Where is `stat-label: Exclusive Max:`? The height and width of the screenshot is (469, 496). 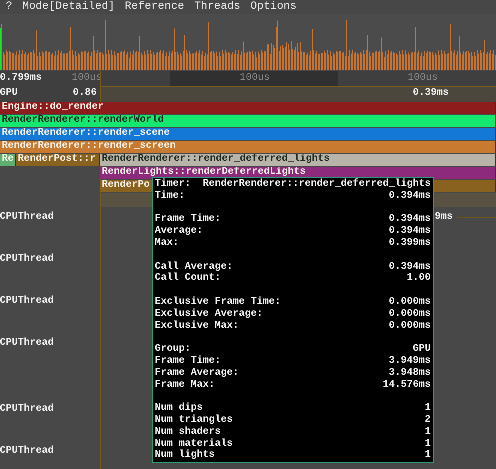 stat-label: Exclusive Max: is located at coordinates (197, 326).